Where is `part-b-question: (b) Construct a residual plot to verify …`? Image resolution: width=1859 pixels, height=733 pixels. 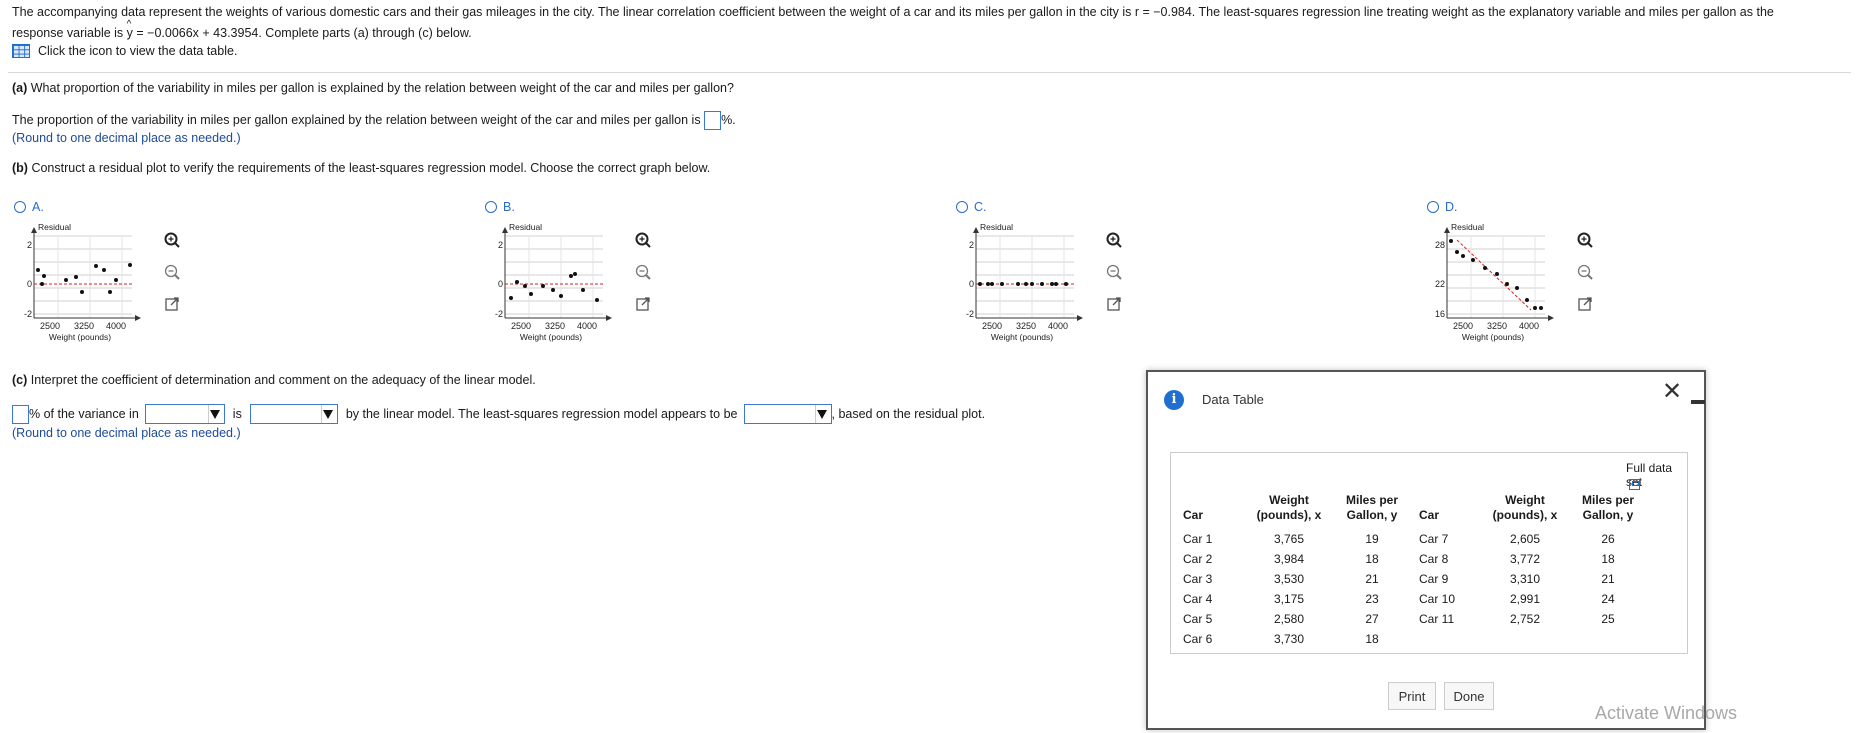 part-b-question: (b) Construct a residual plot to verify … is located at coordinates (361, 168).